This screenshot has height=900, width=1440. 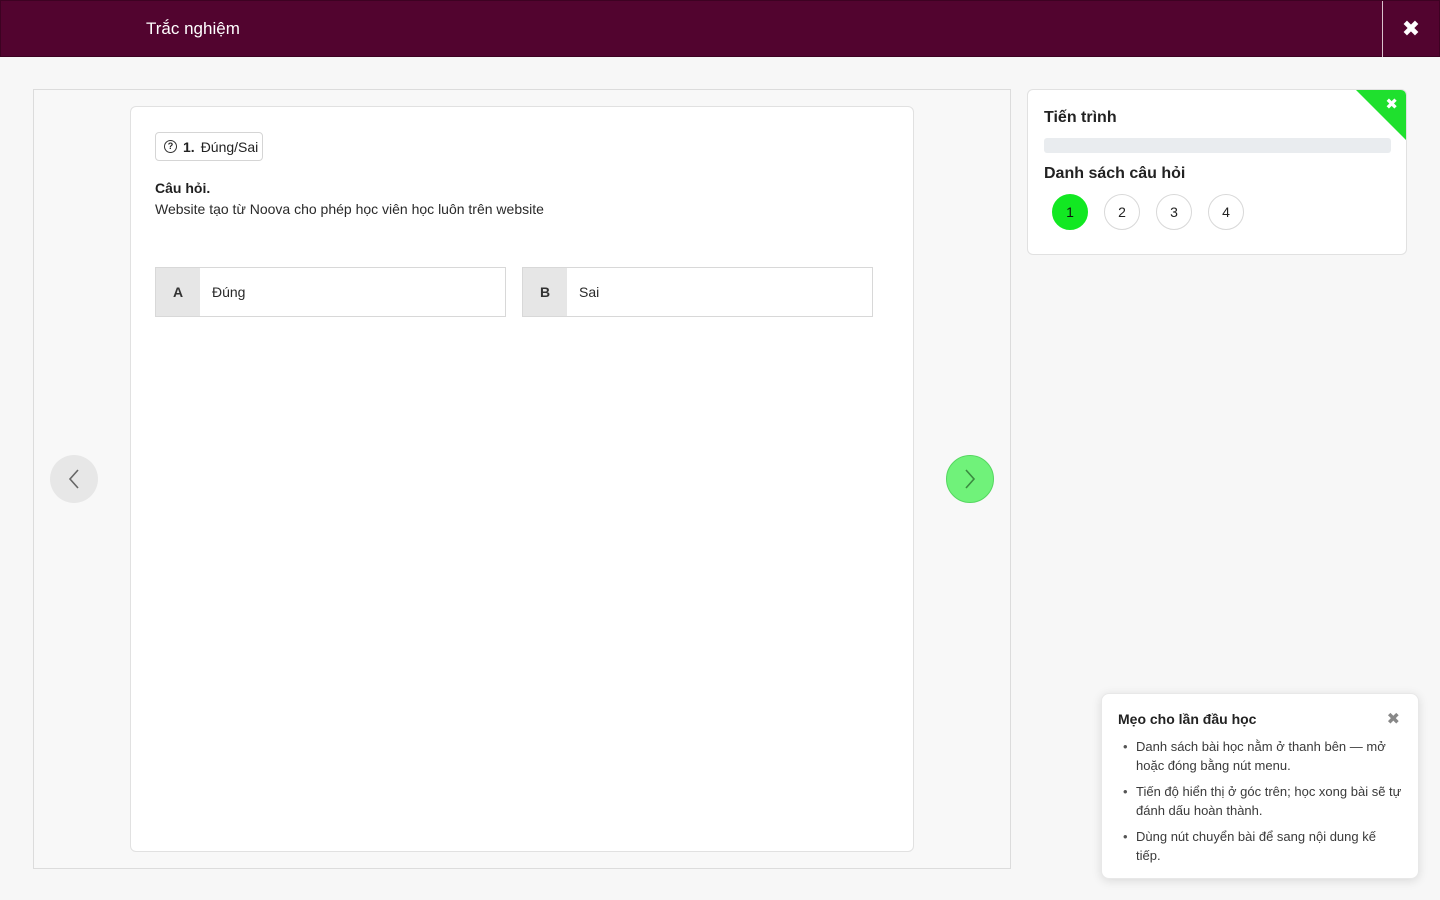 What do you see at coordinates (1217, 145) in the screenshot?
I see `progress-bar` at bounding box center [1217, 145].